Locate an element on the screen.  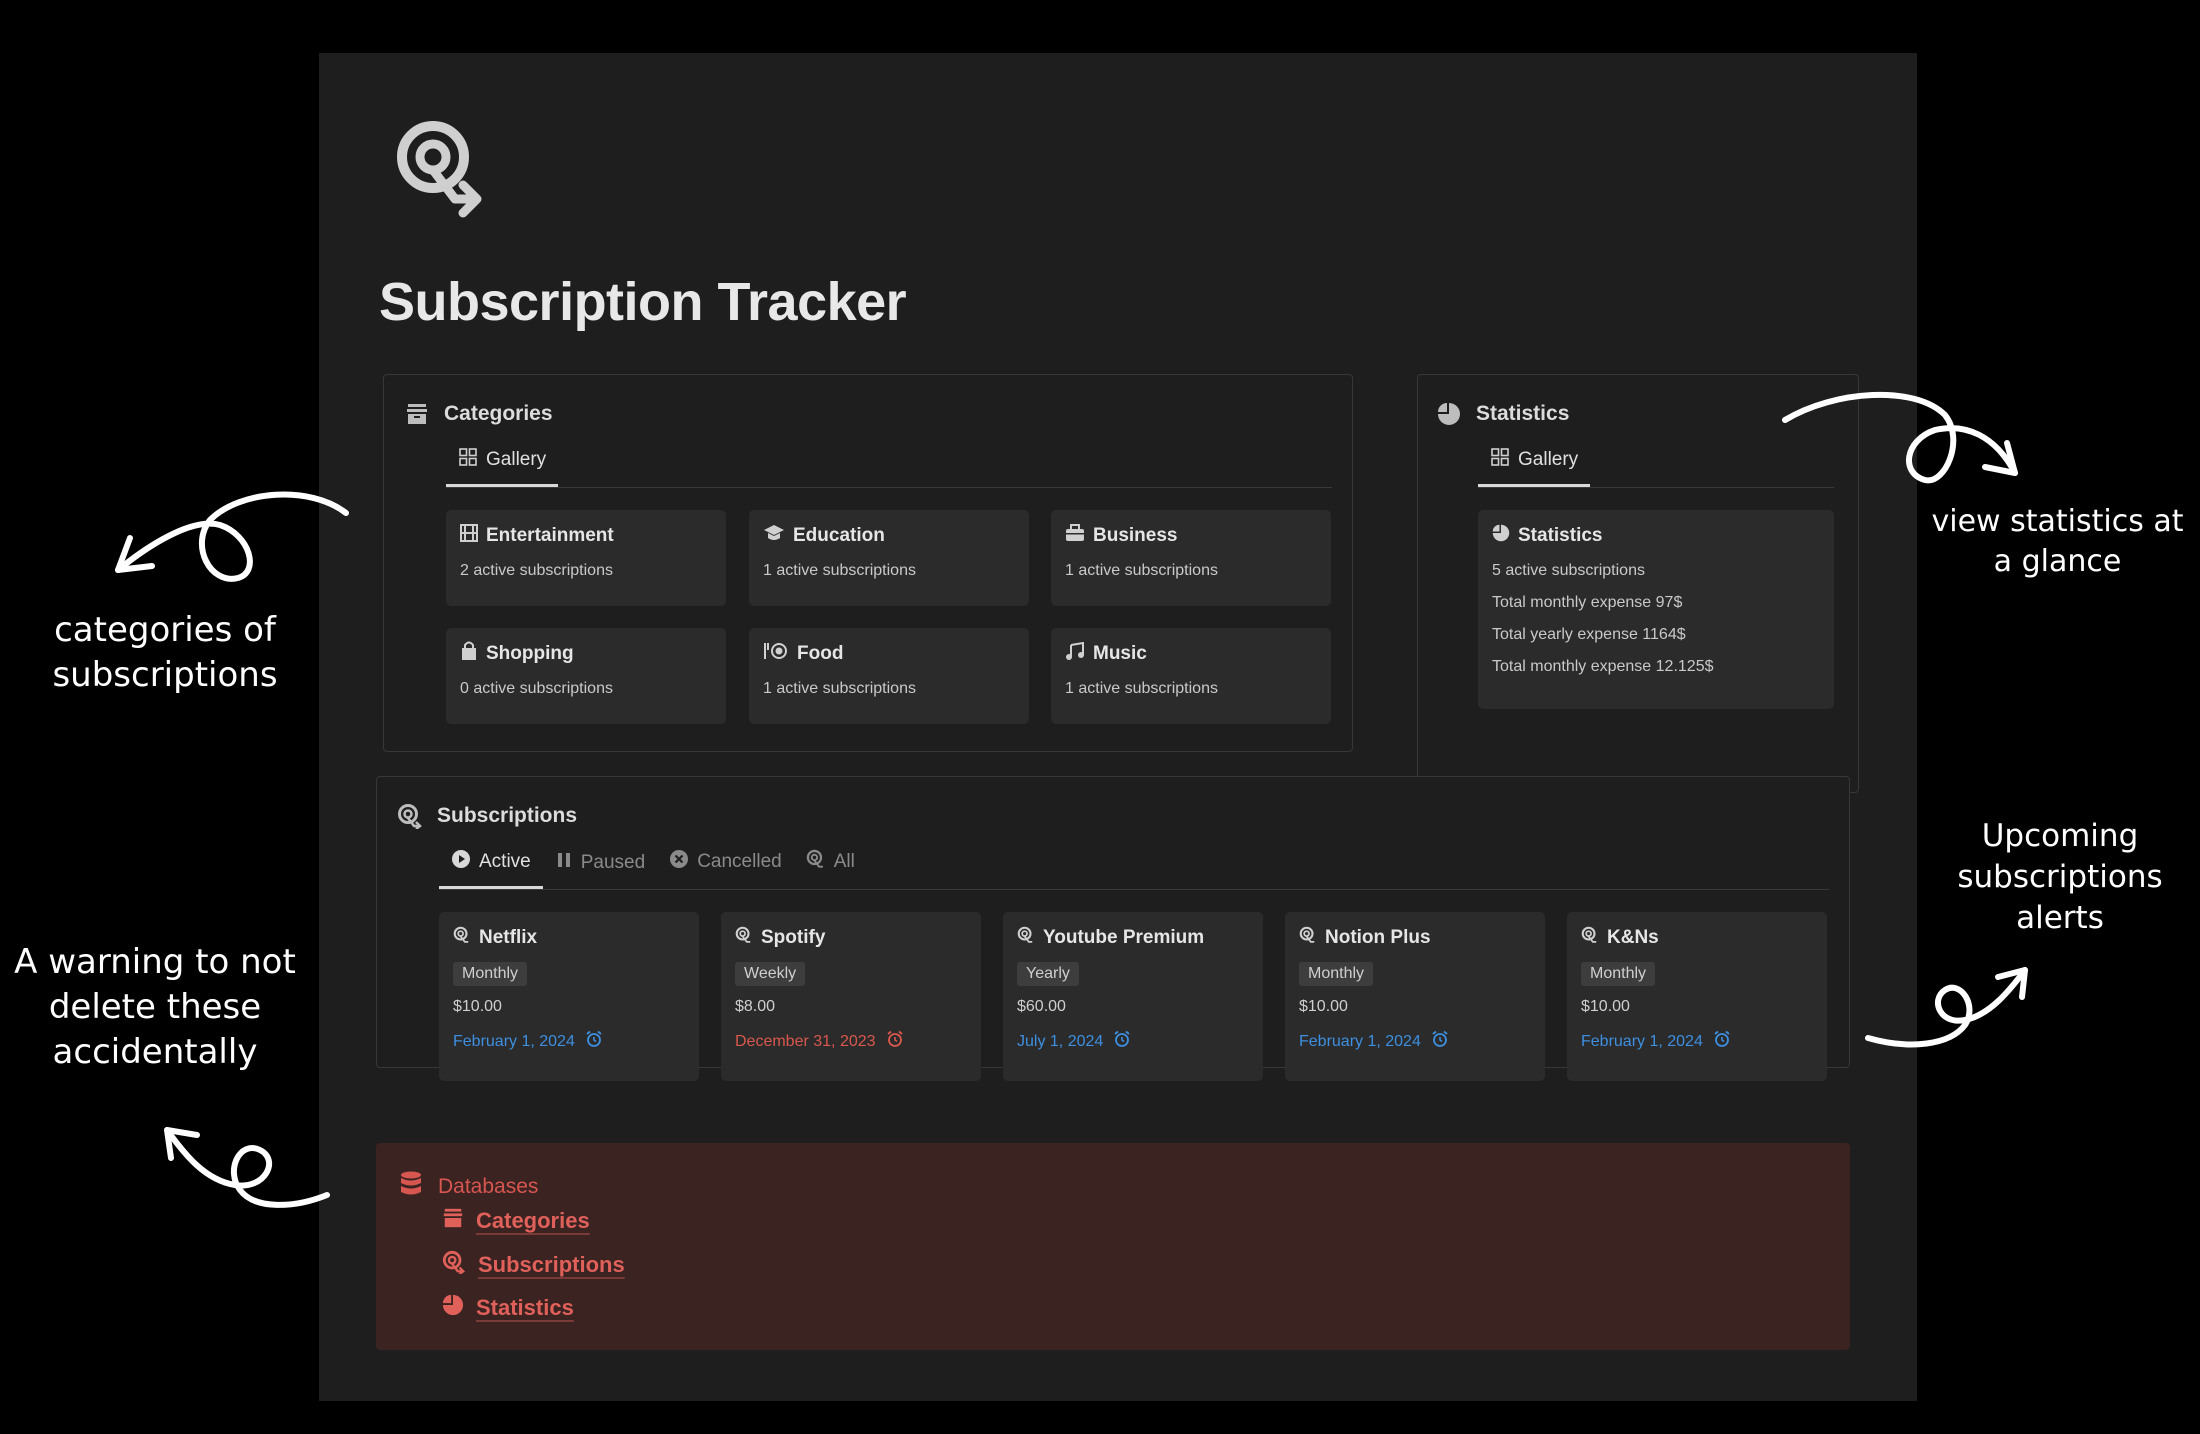
page-title: Subscription Tracker is located at coordinates (643, 302).